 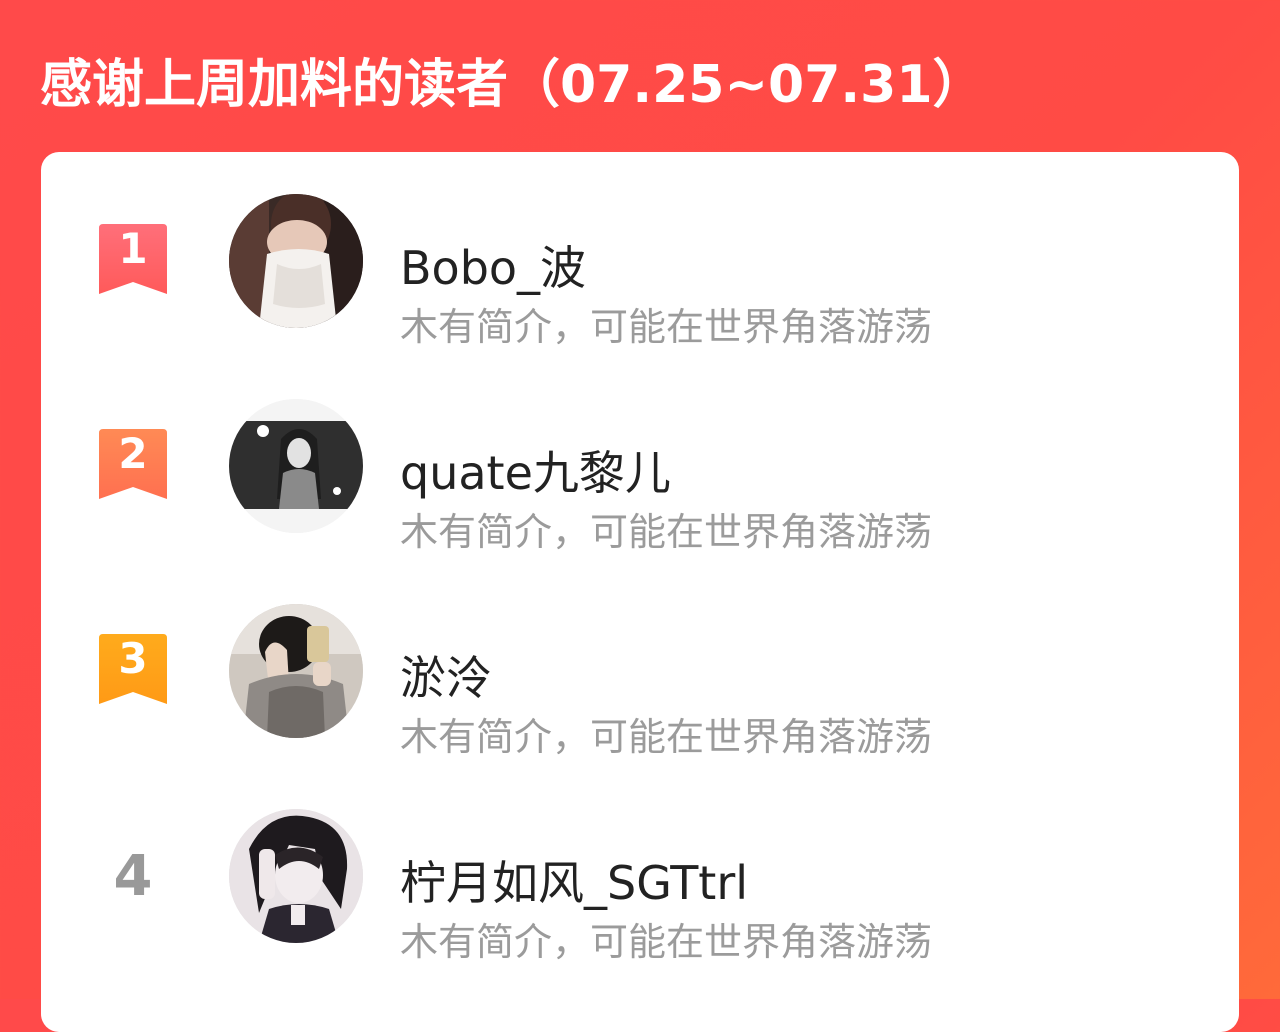 What do you see at coordinates (574, 883) in the screenshot?
I see `reader-name: 柠月如风_SGTtrl` at bounding box center [574, 883].